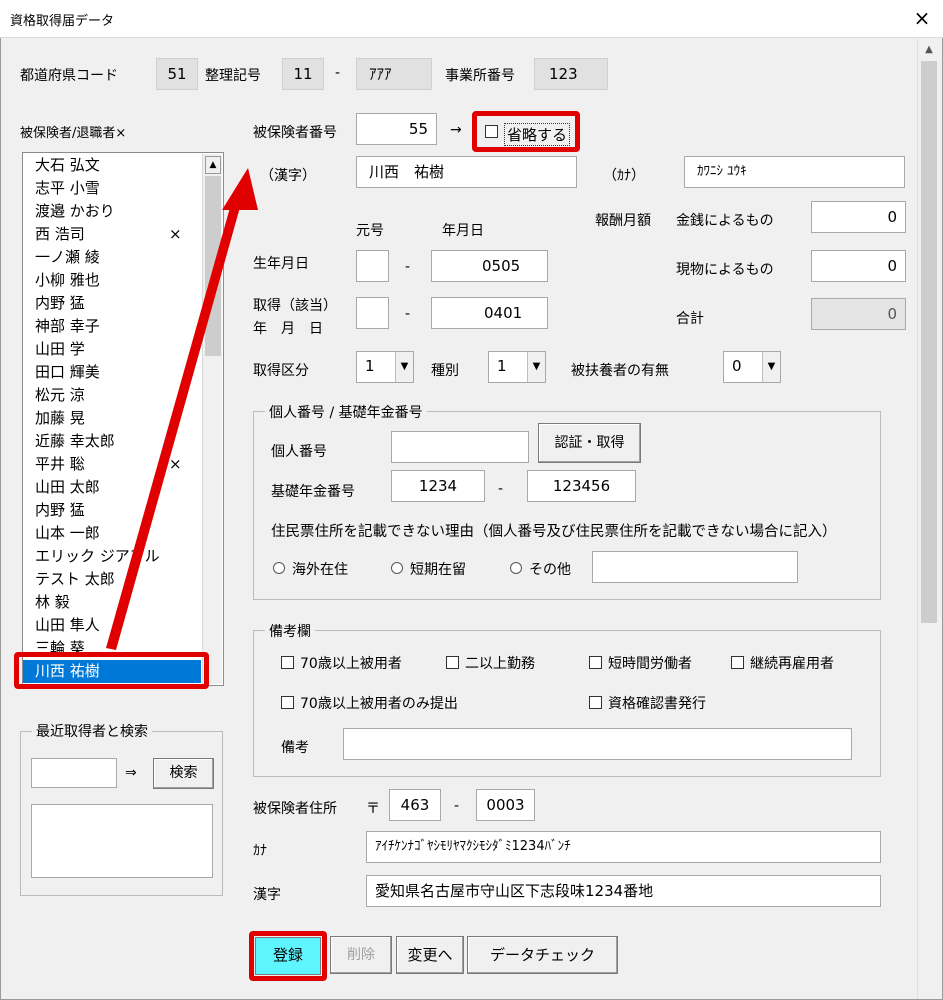 The height and width of the screenshot is (1000, 943). Describe the element at coordinates (69, 76) in the screenshot. I see `pref-code-label: 都道府県コード` at that location.